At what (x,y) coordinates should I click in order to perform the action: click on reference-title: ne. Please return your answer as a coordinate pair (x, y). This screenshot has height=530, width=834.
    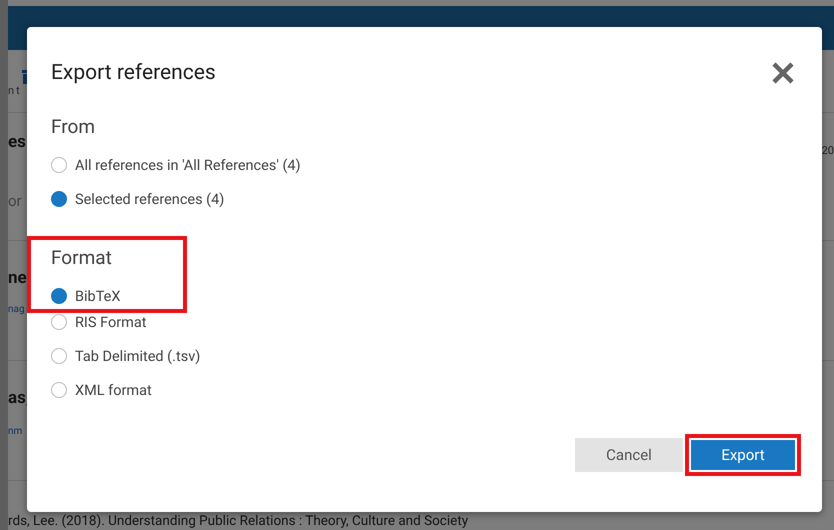
    Looking at the image, I should click on (17, 278).